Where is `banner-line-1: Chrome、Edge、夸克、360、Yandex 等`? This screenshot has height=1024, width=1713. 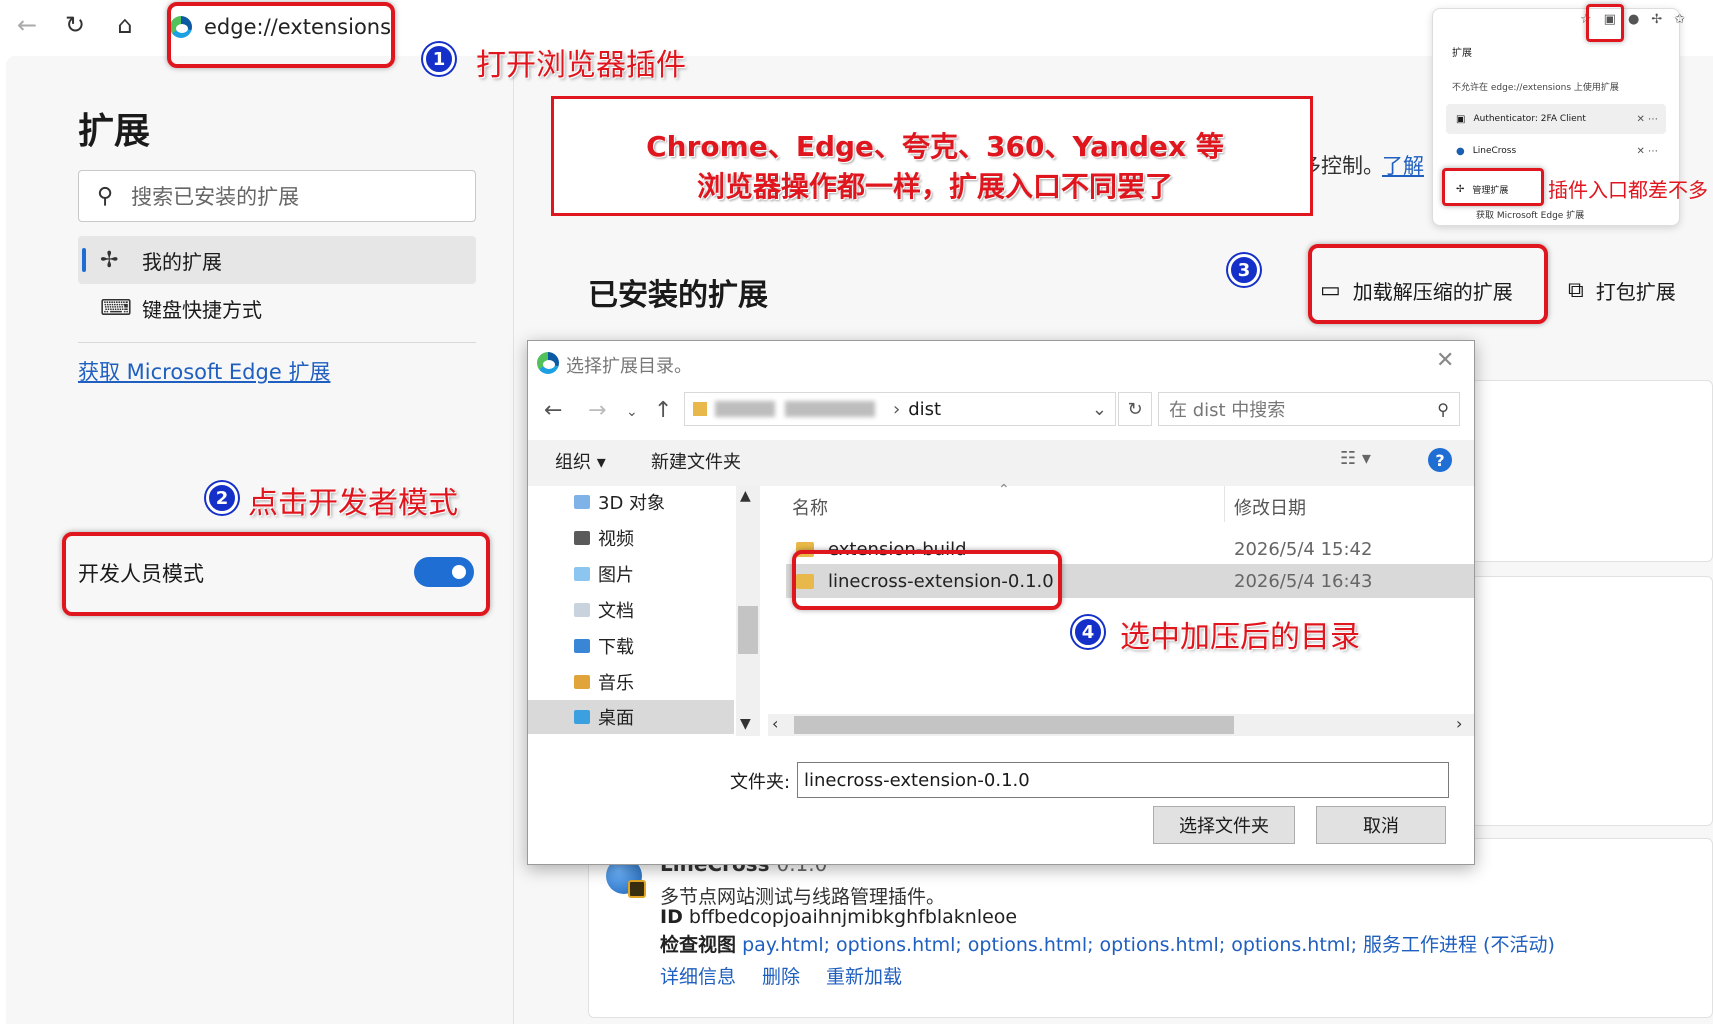 banner-line-1: Chrome、Edge、夸克、360、Yandex 等 is located at coordinates (935, 146).